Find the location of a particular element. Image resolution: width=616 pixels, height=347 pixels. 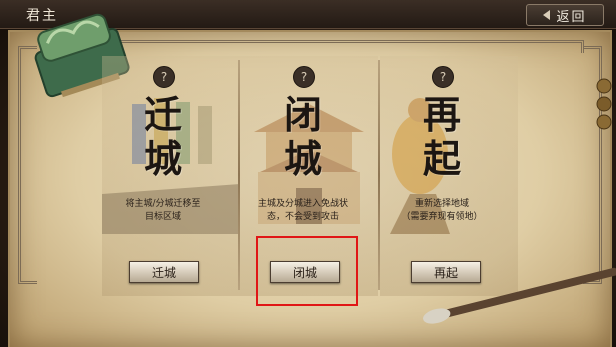

restart-description: 重新选择地域 （需要弃现有领地） is located at coordinates (442, 211).